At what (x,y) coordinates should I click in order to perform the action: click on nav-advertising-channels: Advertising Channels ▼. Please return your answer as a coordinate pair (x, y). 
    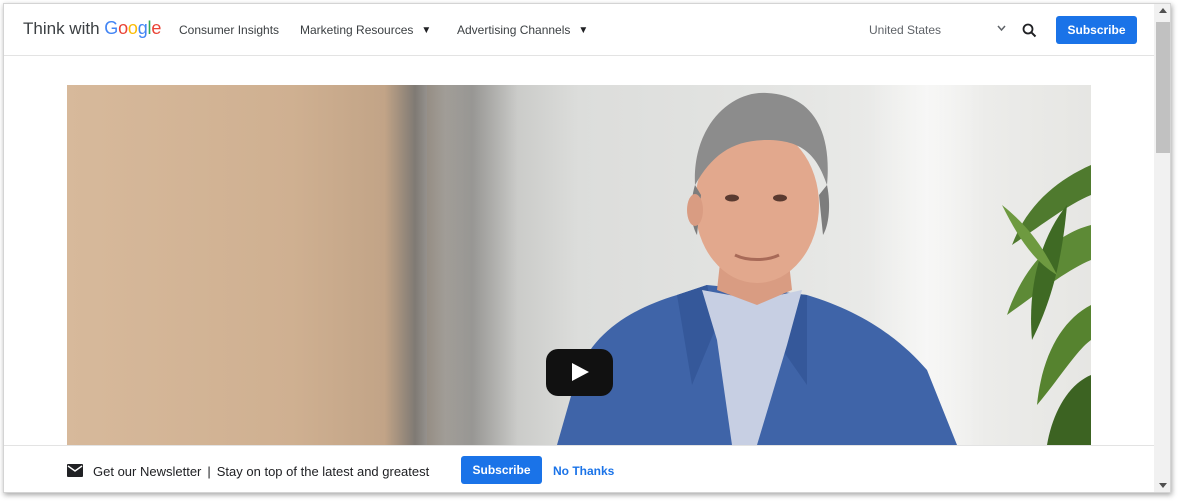
    Looking at the image, I should click on (522, 30).